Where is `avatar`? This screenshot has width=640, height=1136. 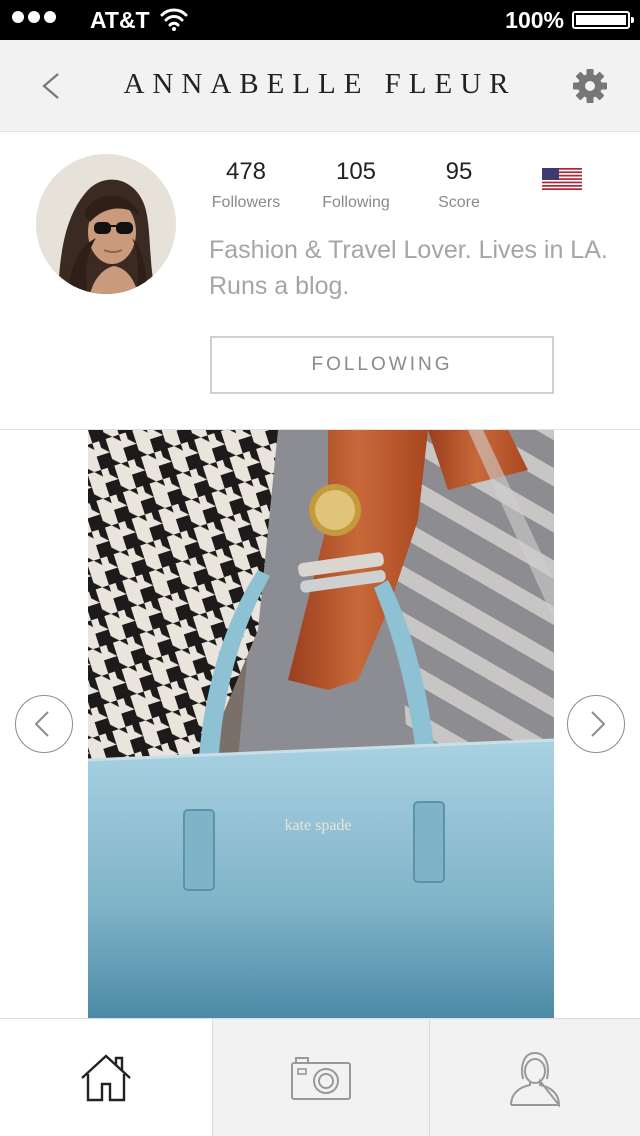
avatar is located at coordinates (106, 224).